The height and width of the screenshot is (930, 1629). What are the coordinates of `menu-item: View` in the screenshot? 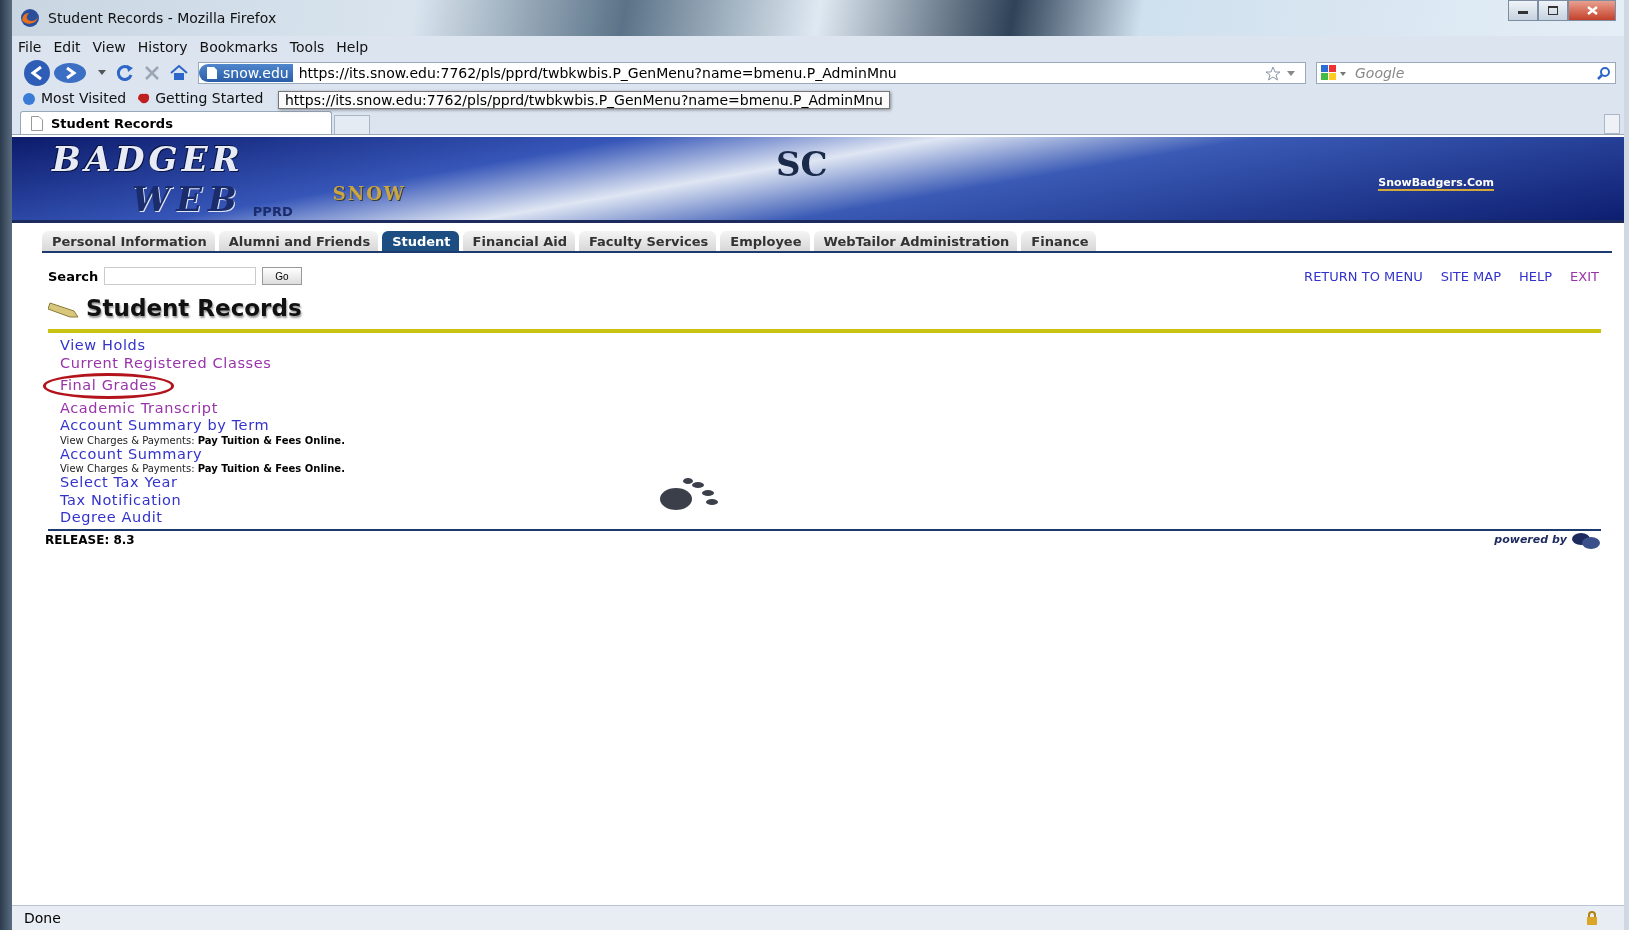 It's located at (109, 47).